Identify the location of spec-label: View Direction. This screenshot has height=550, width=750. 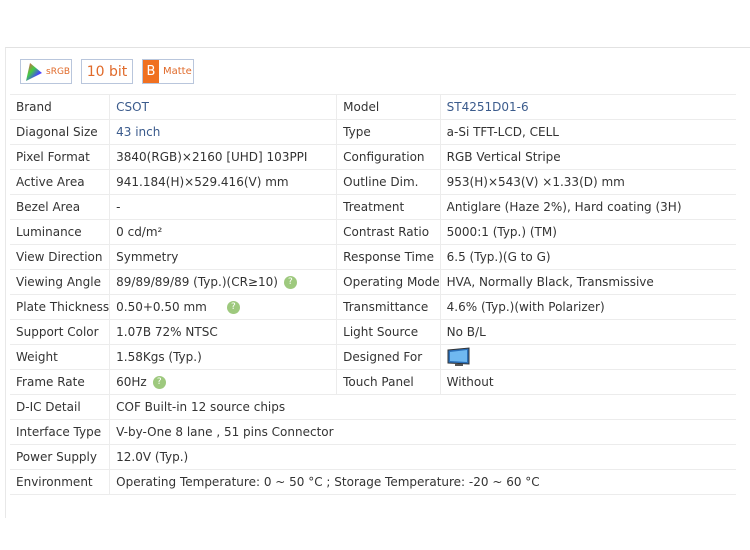
(60, 257).